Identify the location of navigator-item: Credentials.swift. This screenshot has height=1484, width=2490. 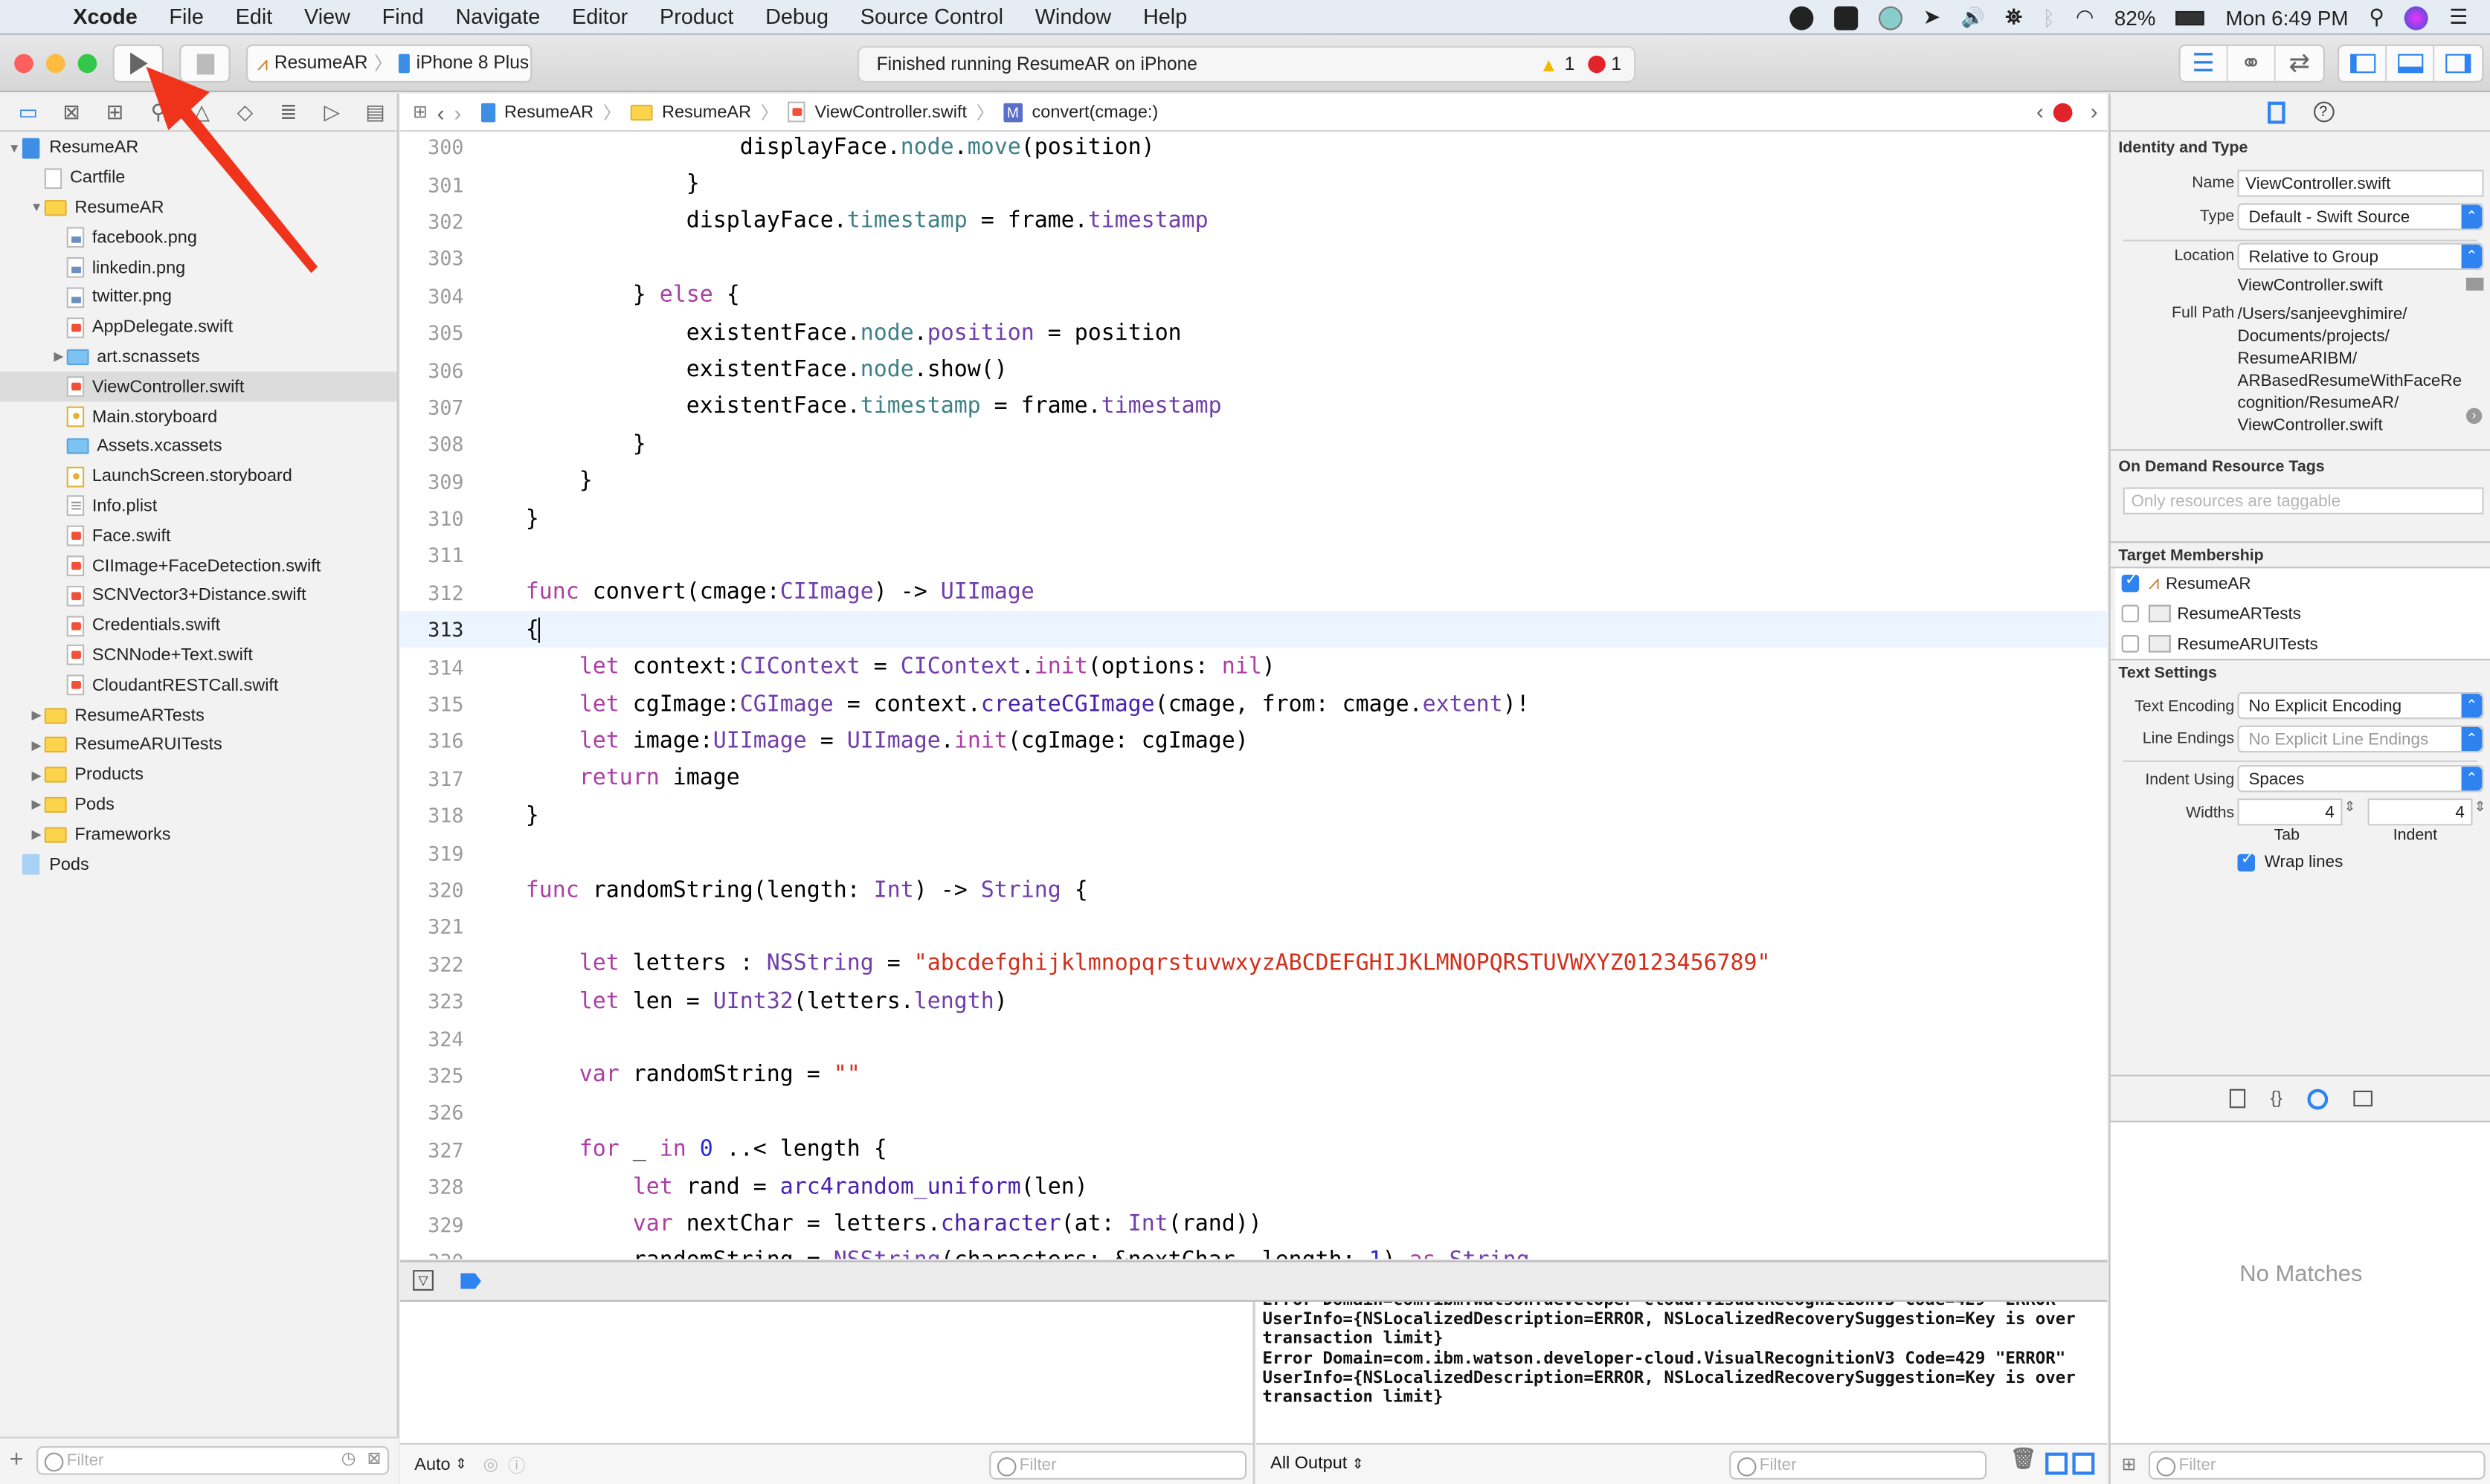
(198, 626).